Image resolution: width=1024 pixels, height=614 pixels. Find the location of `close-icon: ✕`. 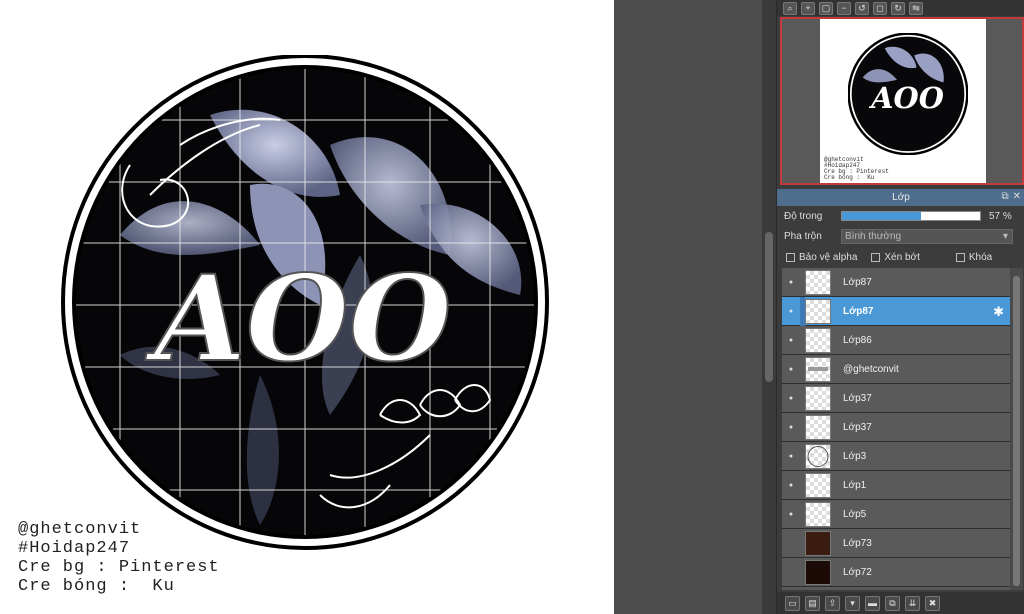

close-icon: ✕ is located at coordinates (1017, 196).